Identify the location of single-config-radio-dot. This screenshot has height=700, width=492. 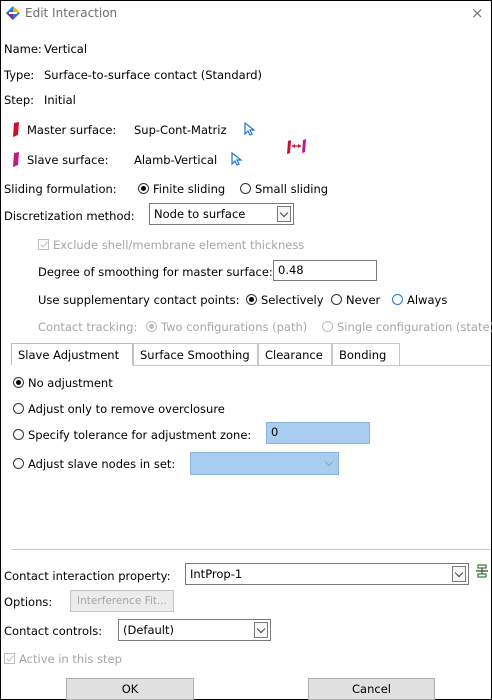
(327, 326).